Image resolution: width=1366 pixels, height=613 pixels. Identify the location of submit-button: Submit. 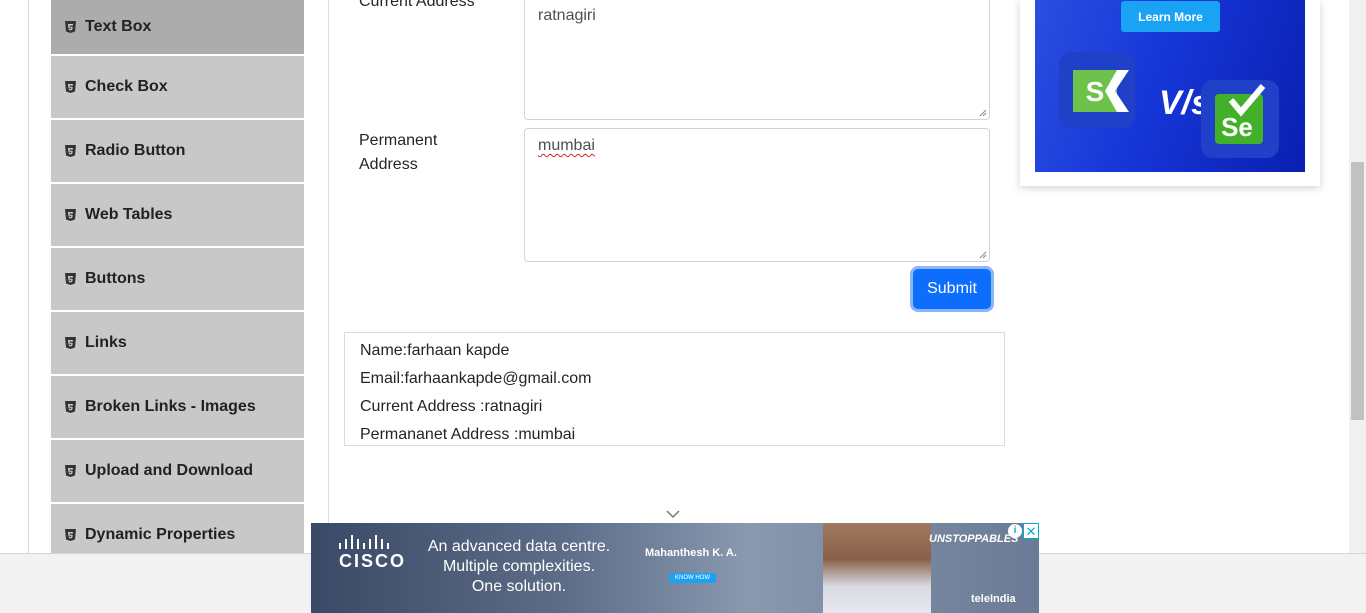
(952, 289).